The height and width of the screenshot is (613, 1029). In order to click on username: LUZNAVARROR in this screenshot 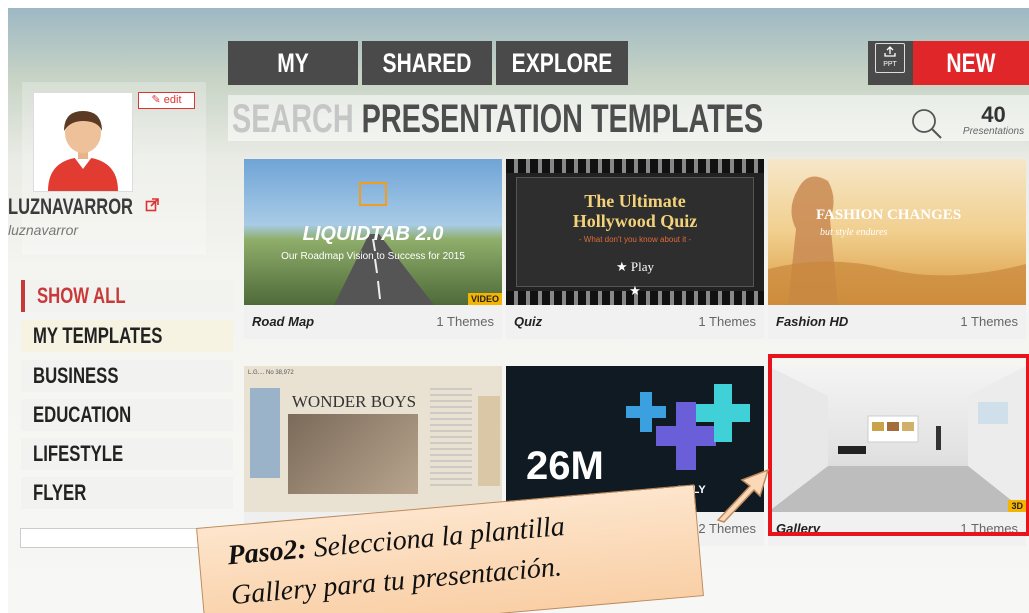, I will do `click(70, 206)`.